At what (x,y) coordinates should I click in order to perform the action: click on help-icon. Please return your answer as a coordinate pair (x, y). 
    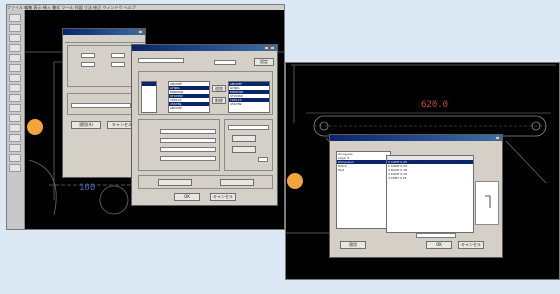
    Looking at the image, I should click on (266, 48).